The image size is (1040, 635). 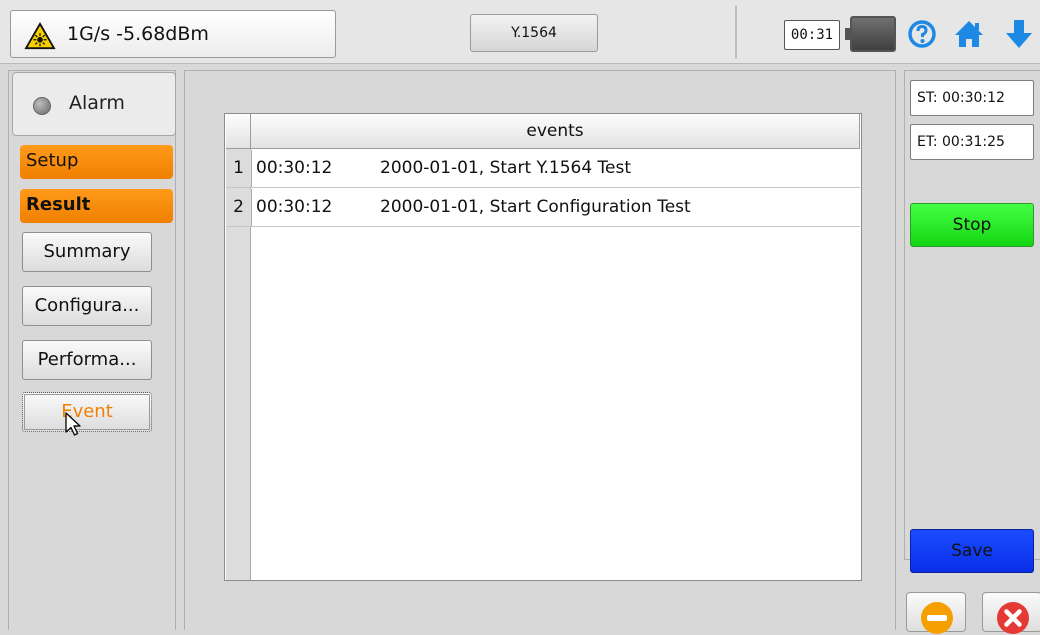 What do you see at coordinates (972, 551) in the screenshot?
I see `save-button: Save` at bounding box center [972, 551].